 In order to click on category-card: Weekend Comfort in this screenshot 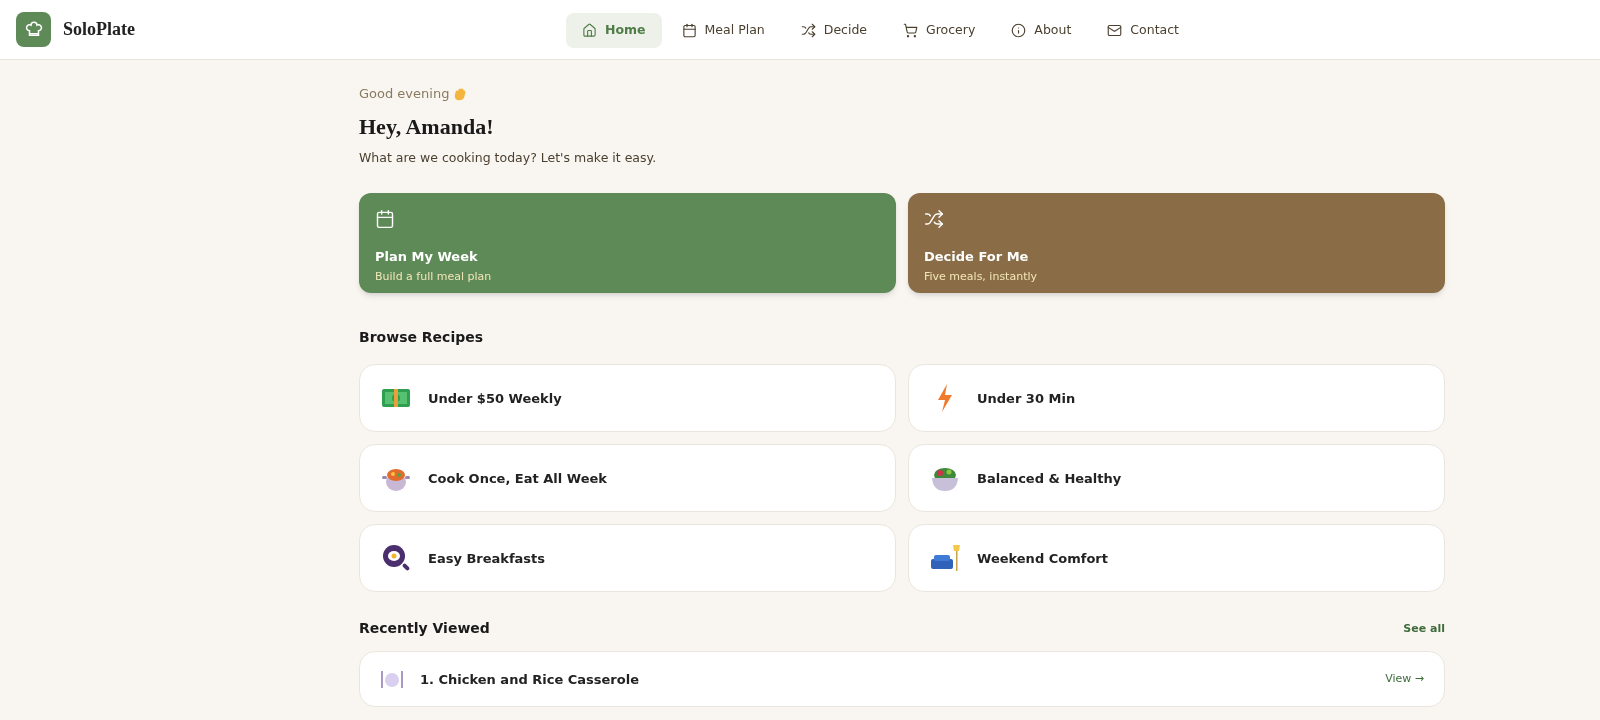, I will do `click(1176, 558)`.